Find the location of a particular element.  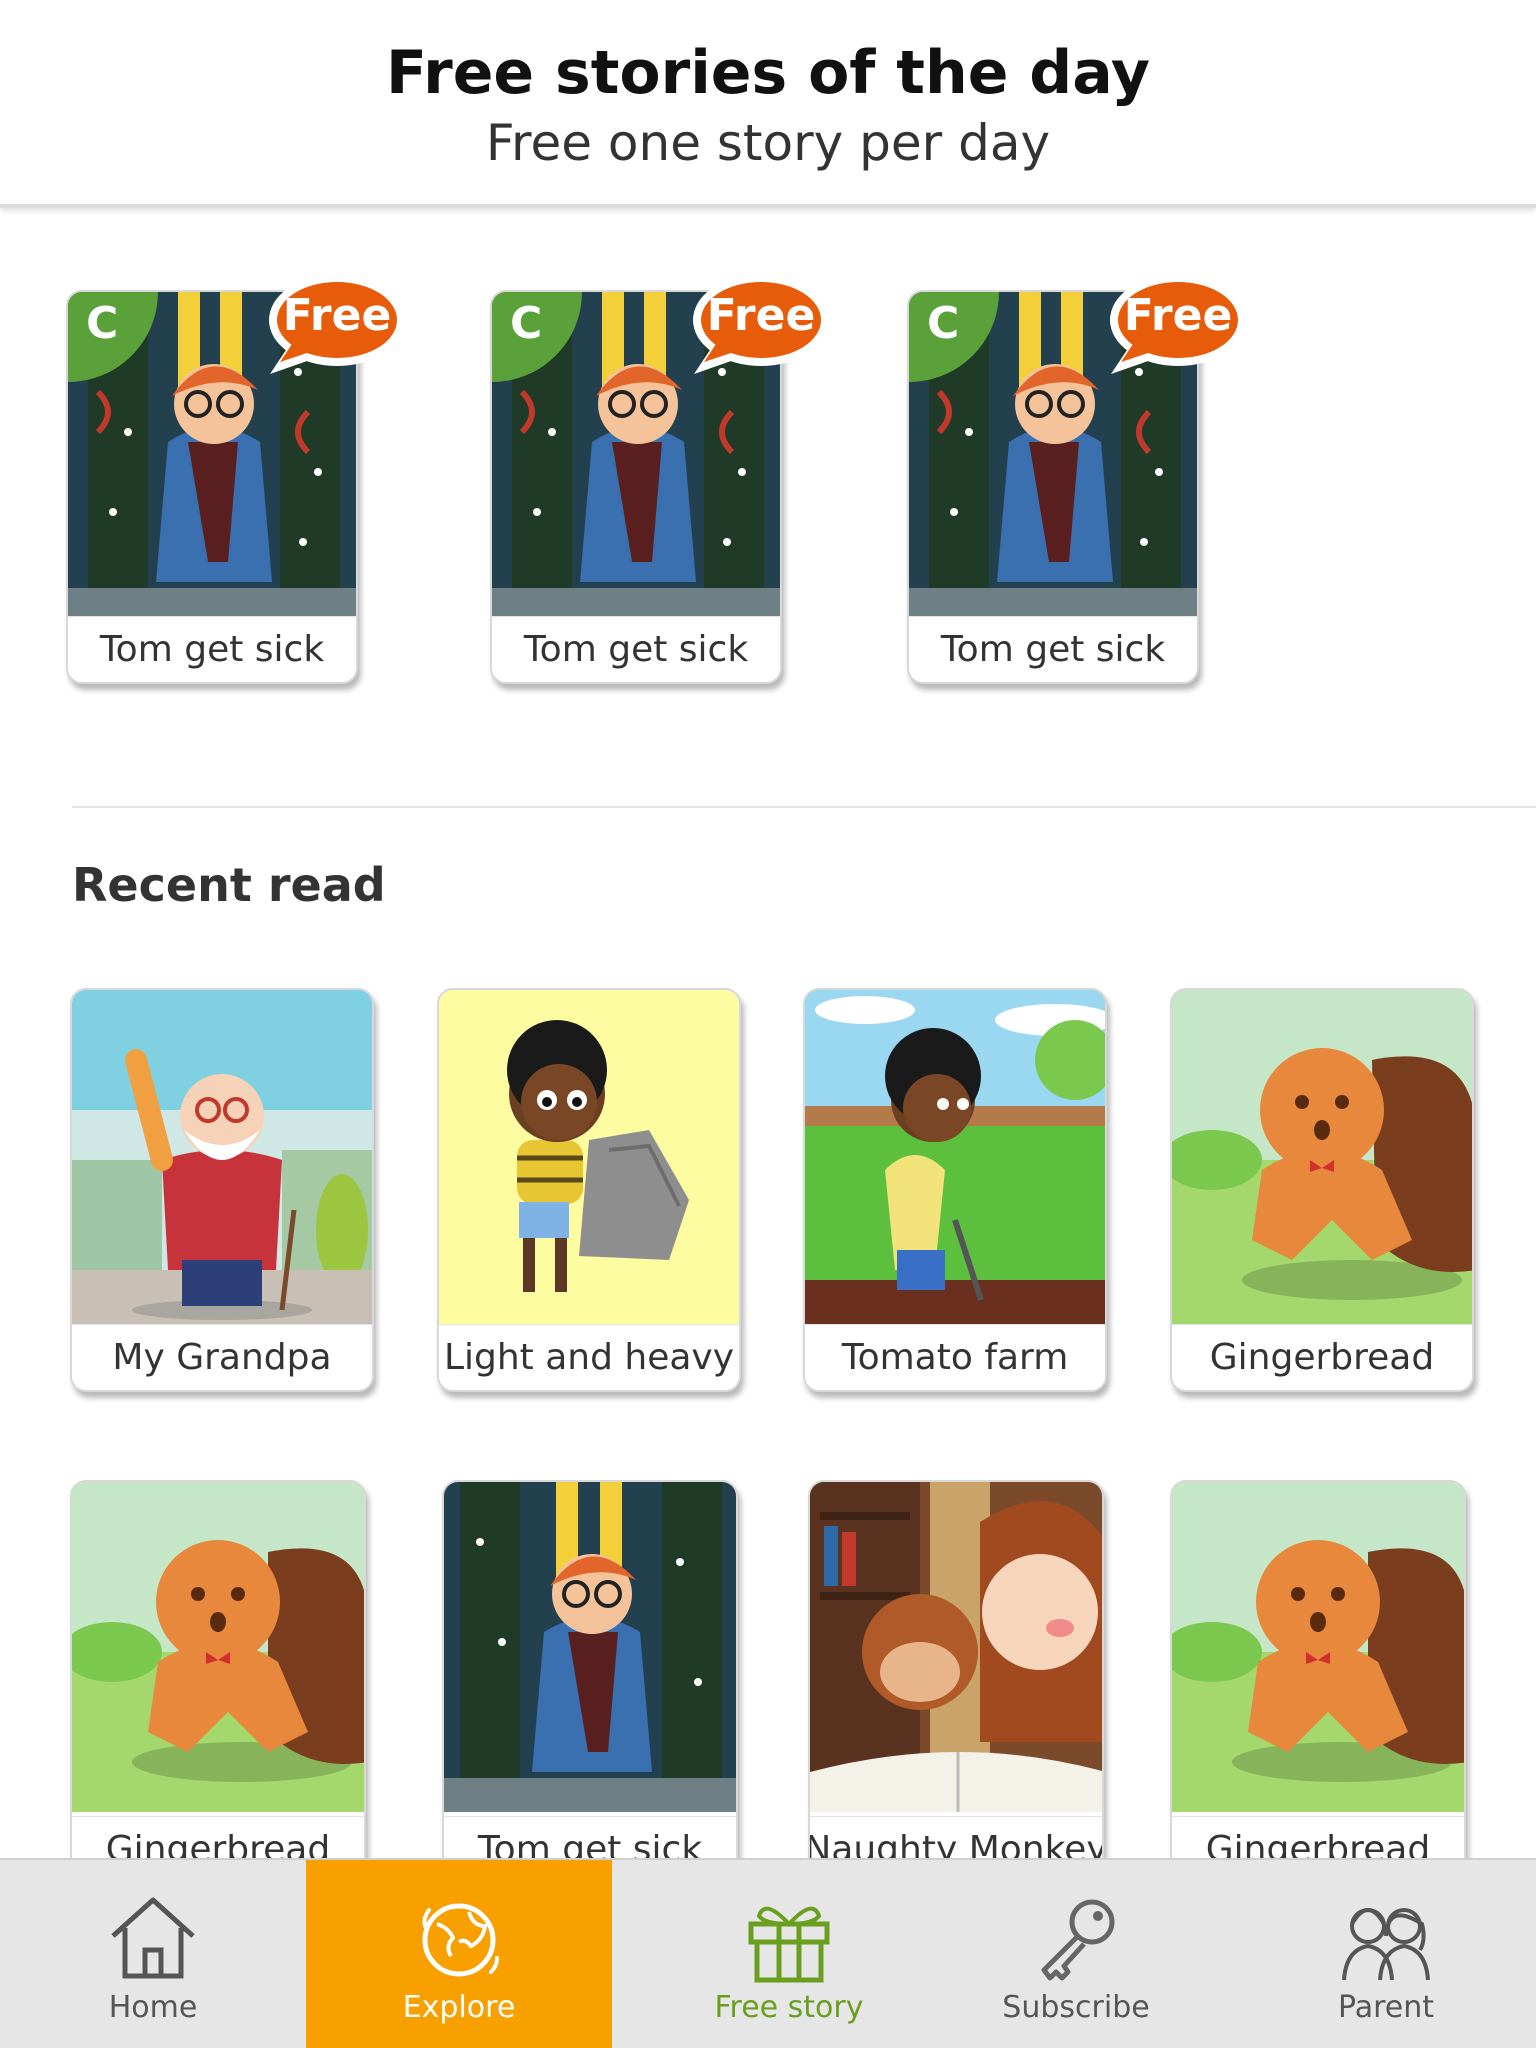

tab-home: Home is located at coordinates (153, 1954).